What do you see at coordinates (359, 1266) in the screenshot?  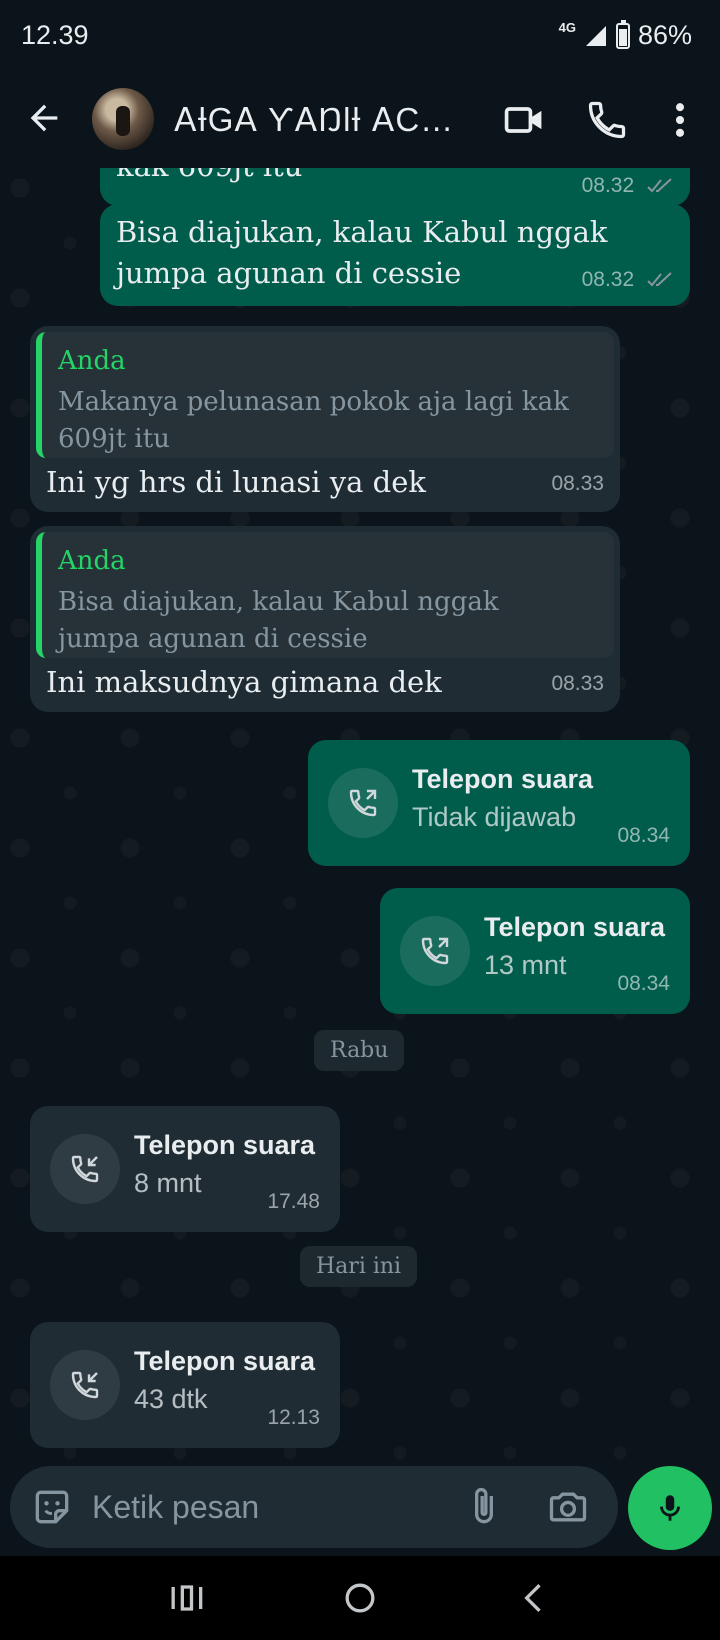 I see `date-divider: Hari ini` at bounding box center [359, 1266].